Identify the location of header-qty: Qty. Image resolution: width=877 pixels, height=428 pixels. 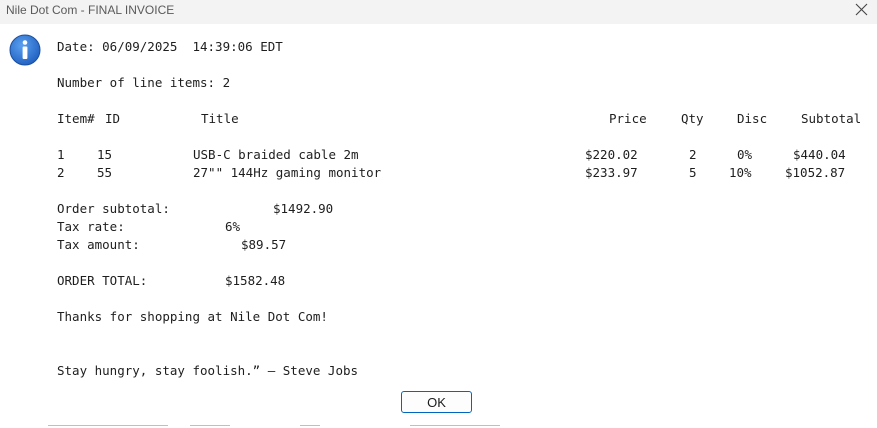
(692, 118).